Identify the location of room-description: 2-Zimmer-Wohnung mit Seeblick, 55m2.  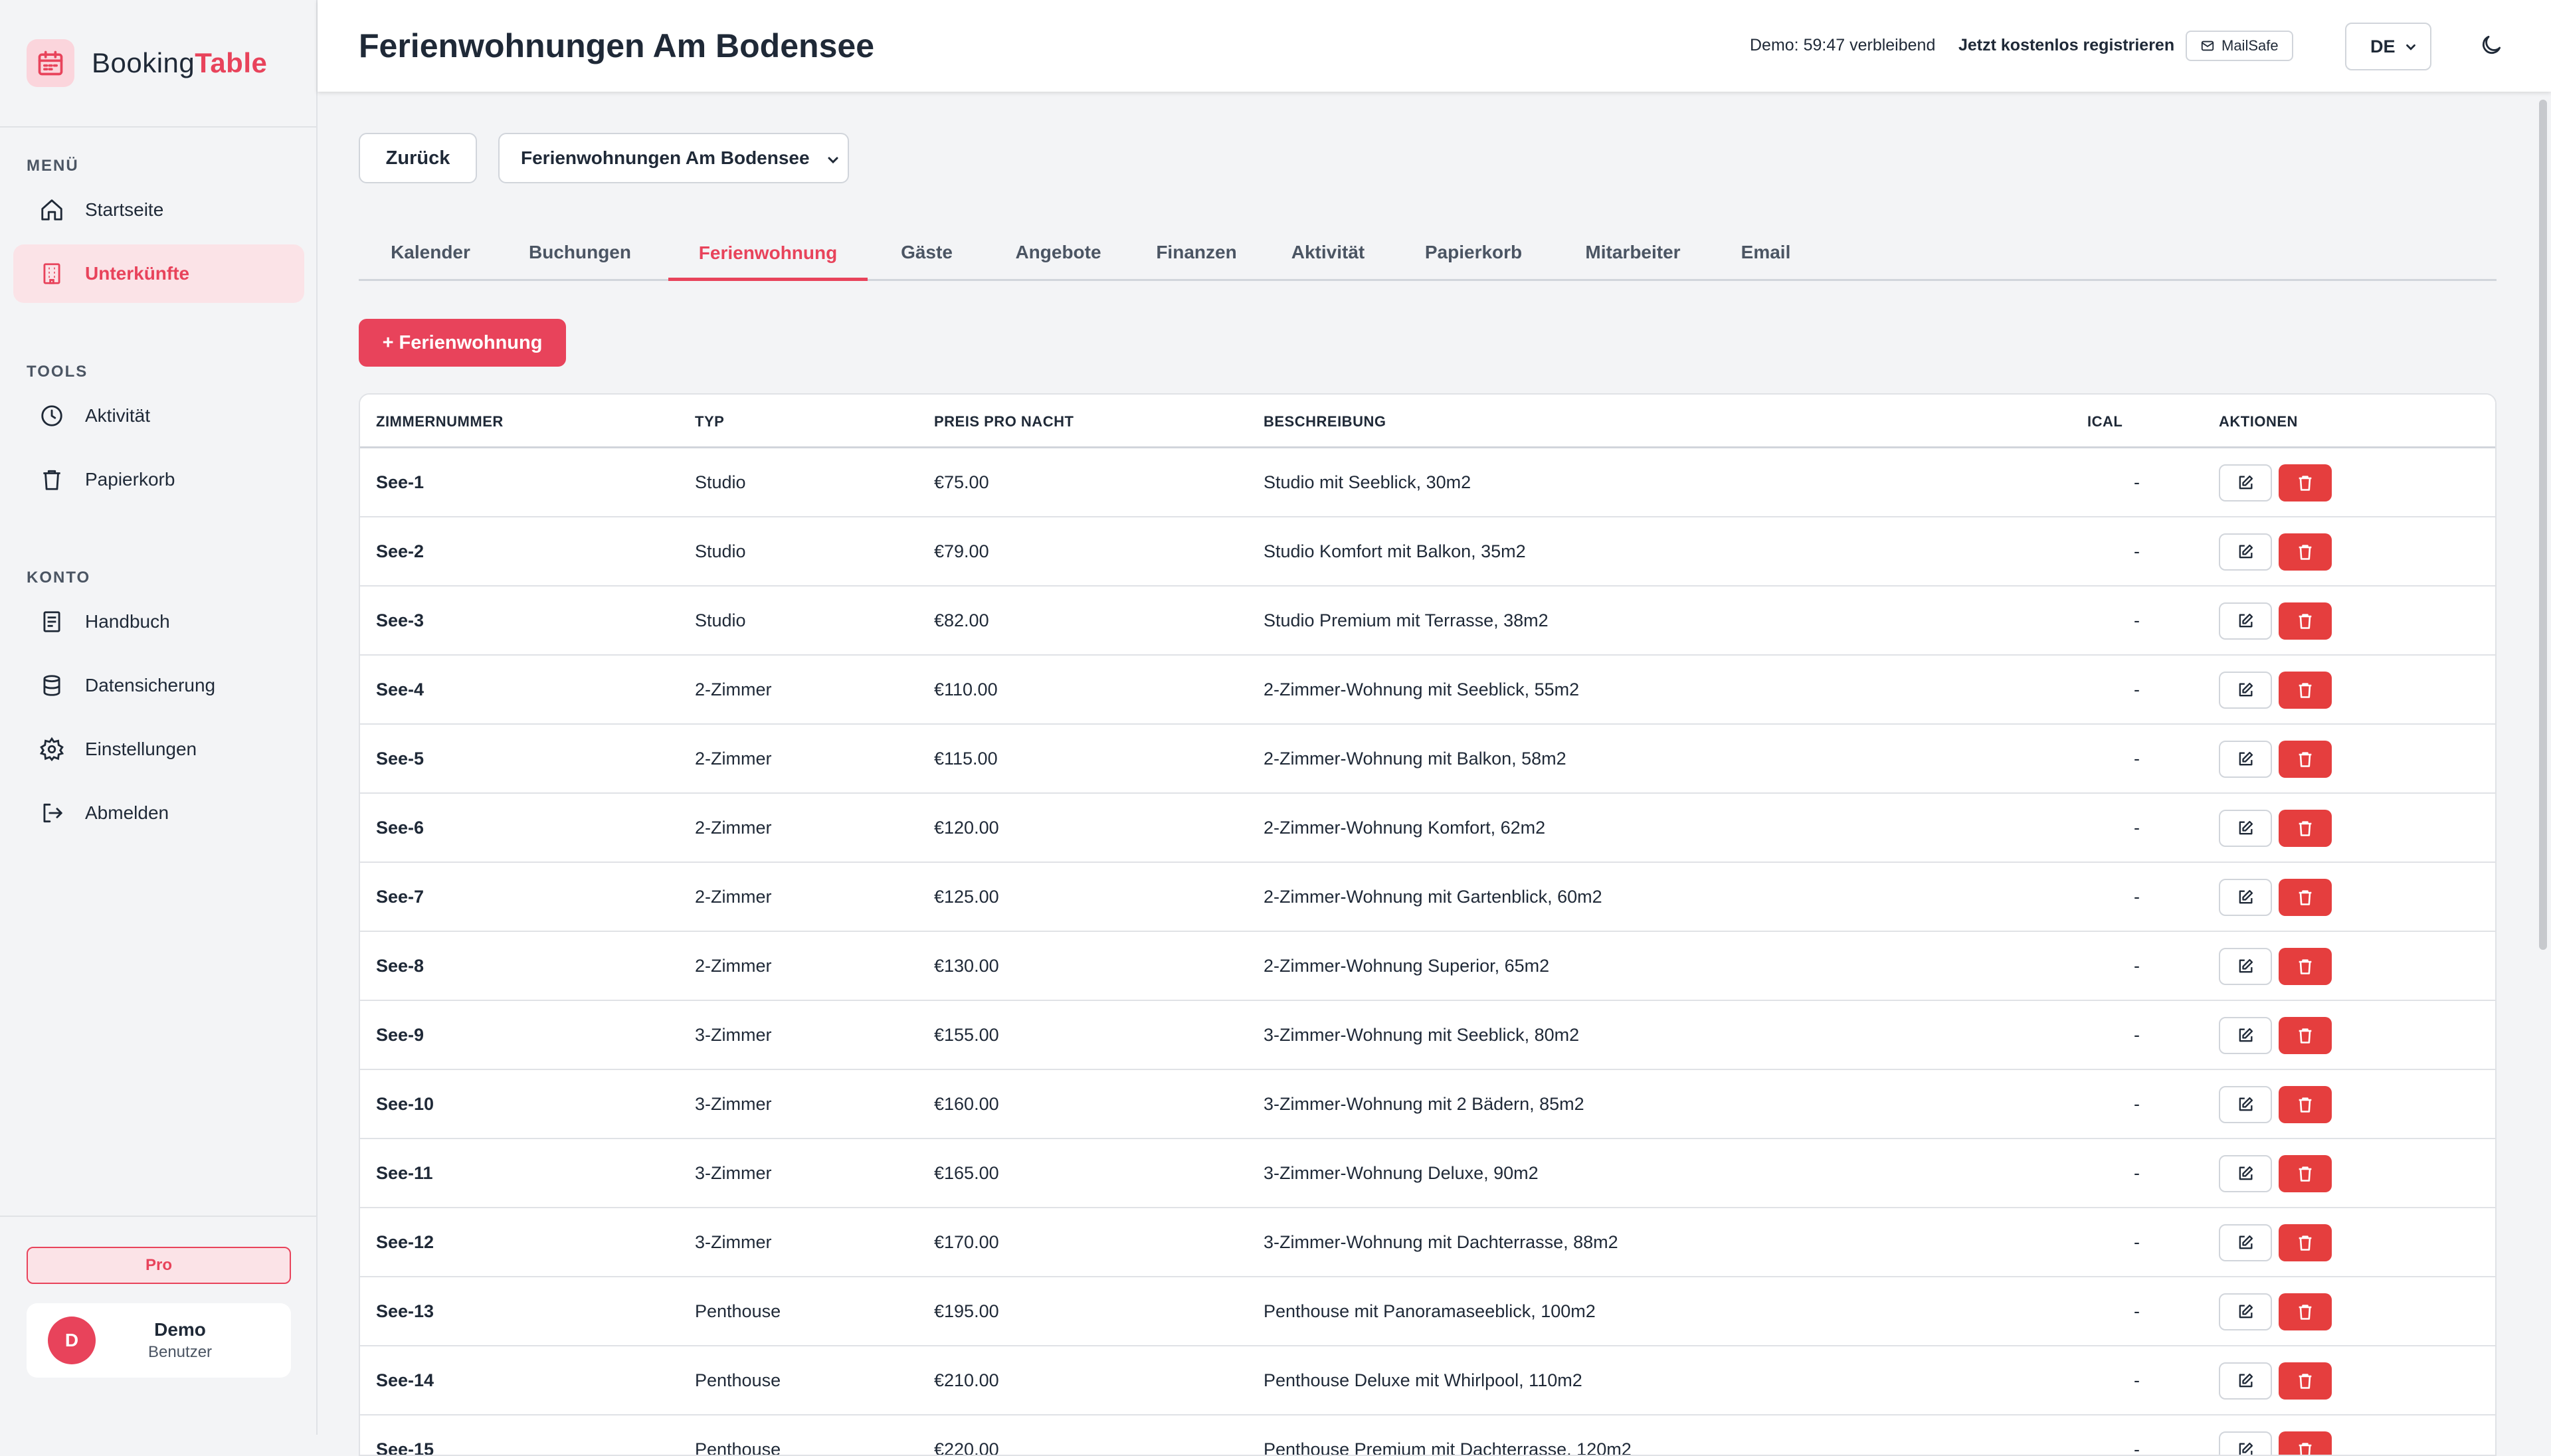
(1422, 689).